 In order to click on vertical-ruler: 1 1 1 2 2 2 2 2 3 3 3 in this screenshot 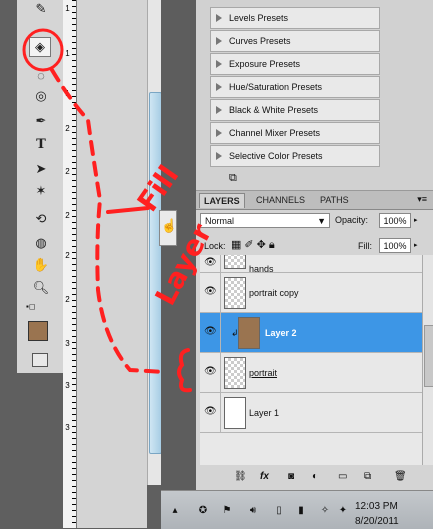, I will do `click(70, 264)`.